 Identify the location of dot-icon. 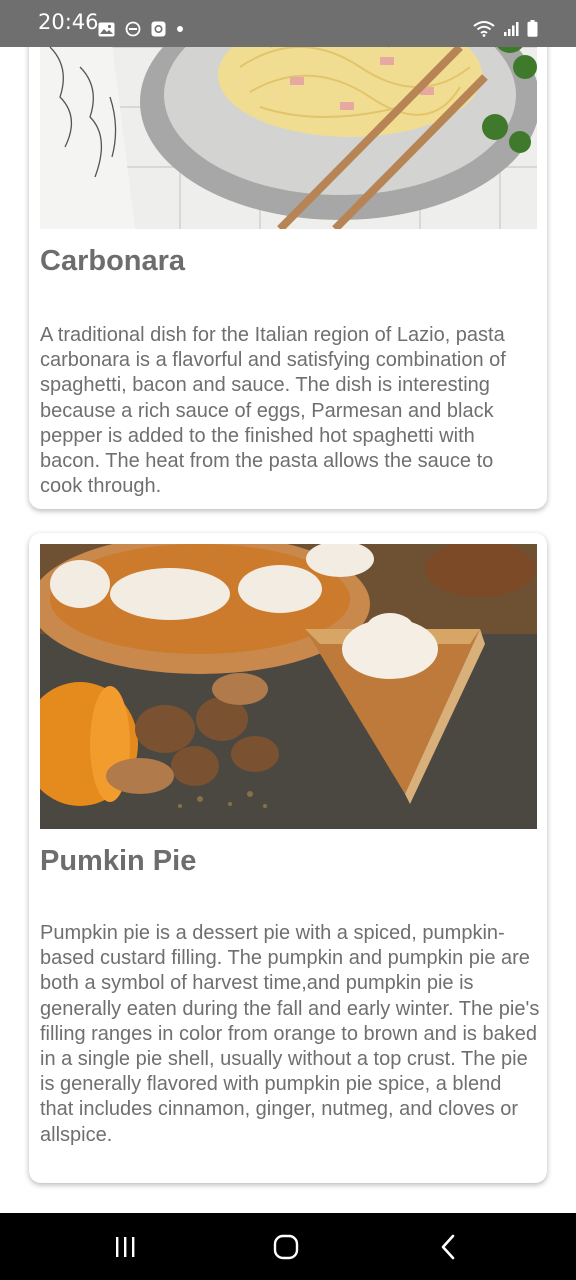
(180, 29).